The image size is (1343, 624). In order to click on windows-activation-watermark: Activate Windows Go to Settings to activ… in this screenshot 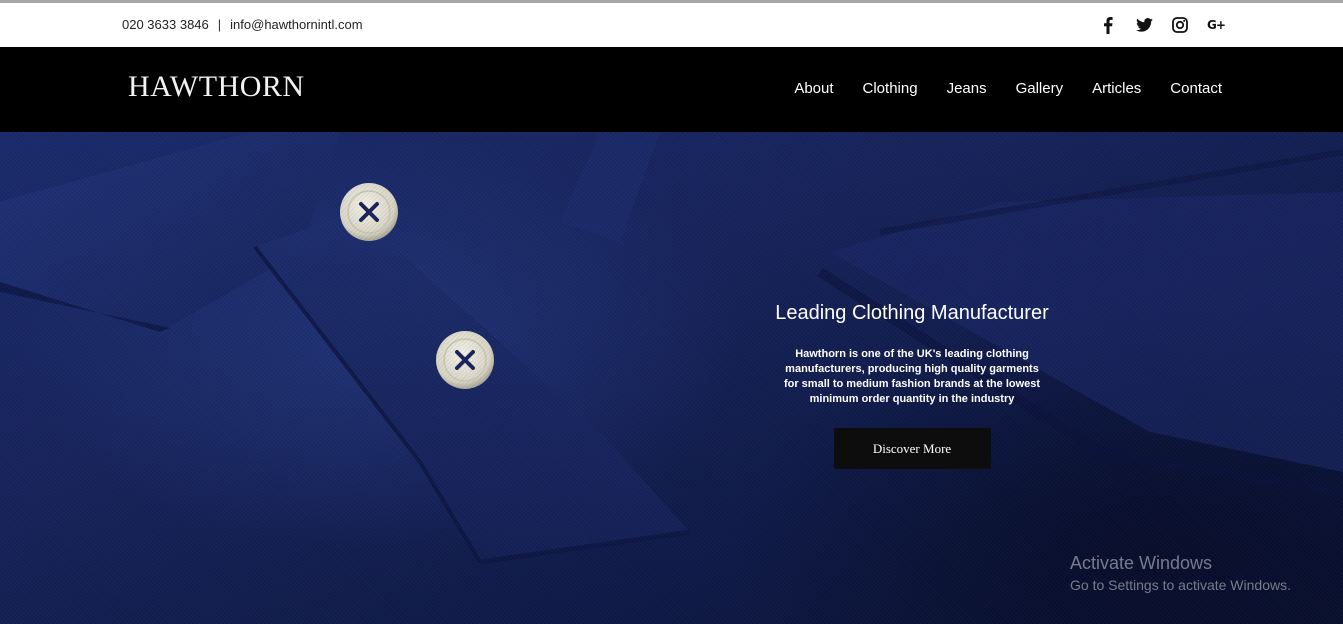, I will do `click(1180, 573)`.